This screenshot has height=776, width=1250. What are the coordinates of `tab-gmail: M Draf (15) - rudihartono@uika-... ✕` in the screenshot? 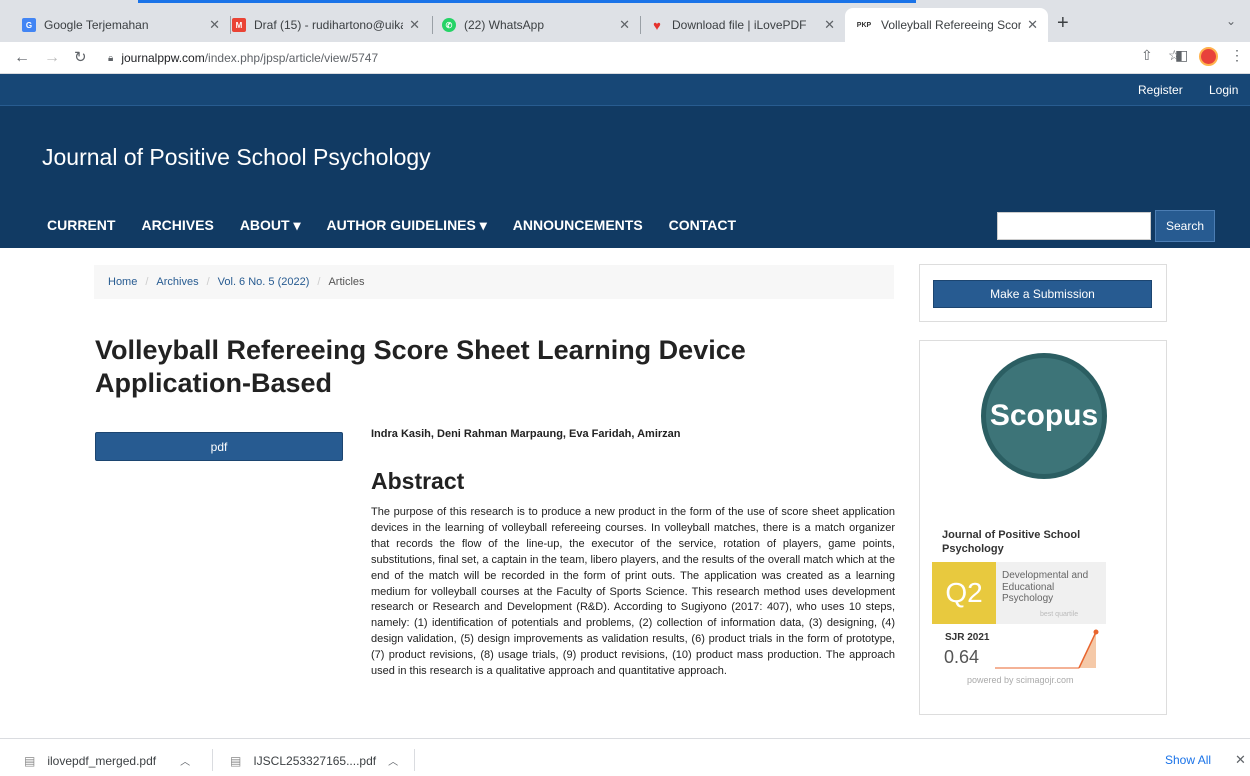 It's located at (326, 25).